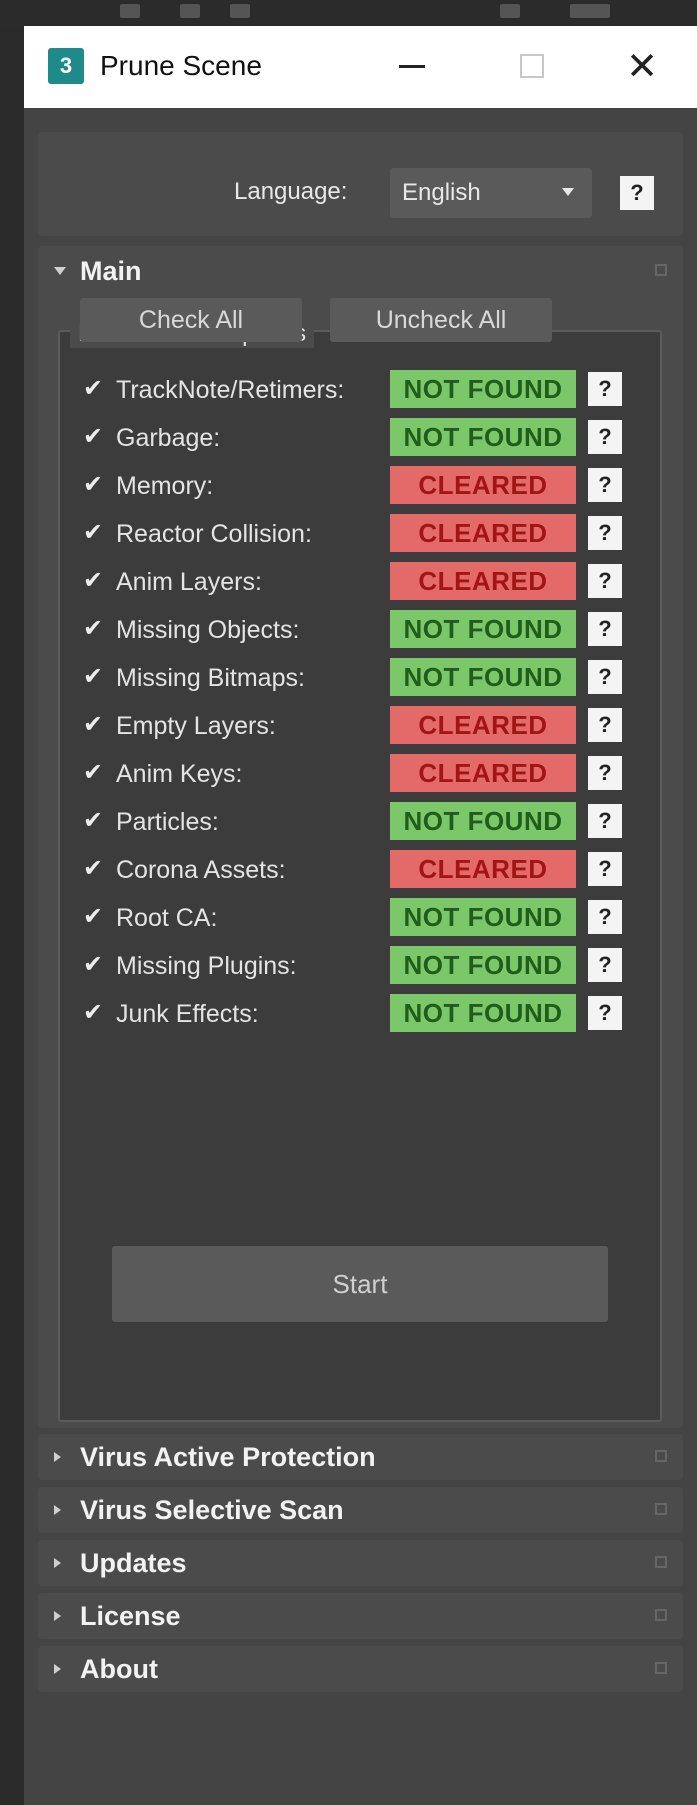 The height and width of the screenshot is (1805, 697). Describe the element at coordinates (360, 774) in the screenshot. I see `option-row: ✔ Anim Keys: CLEARED?` at that location.